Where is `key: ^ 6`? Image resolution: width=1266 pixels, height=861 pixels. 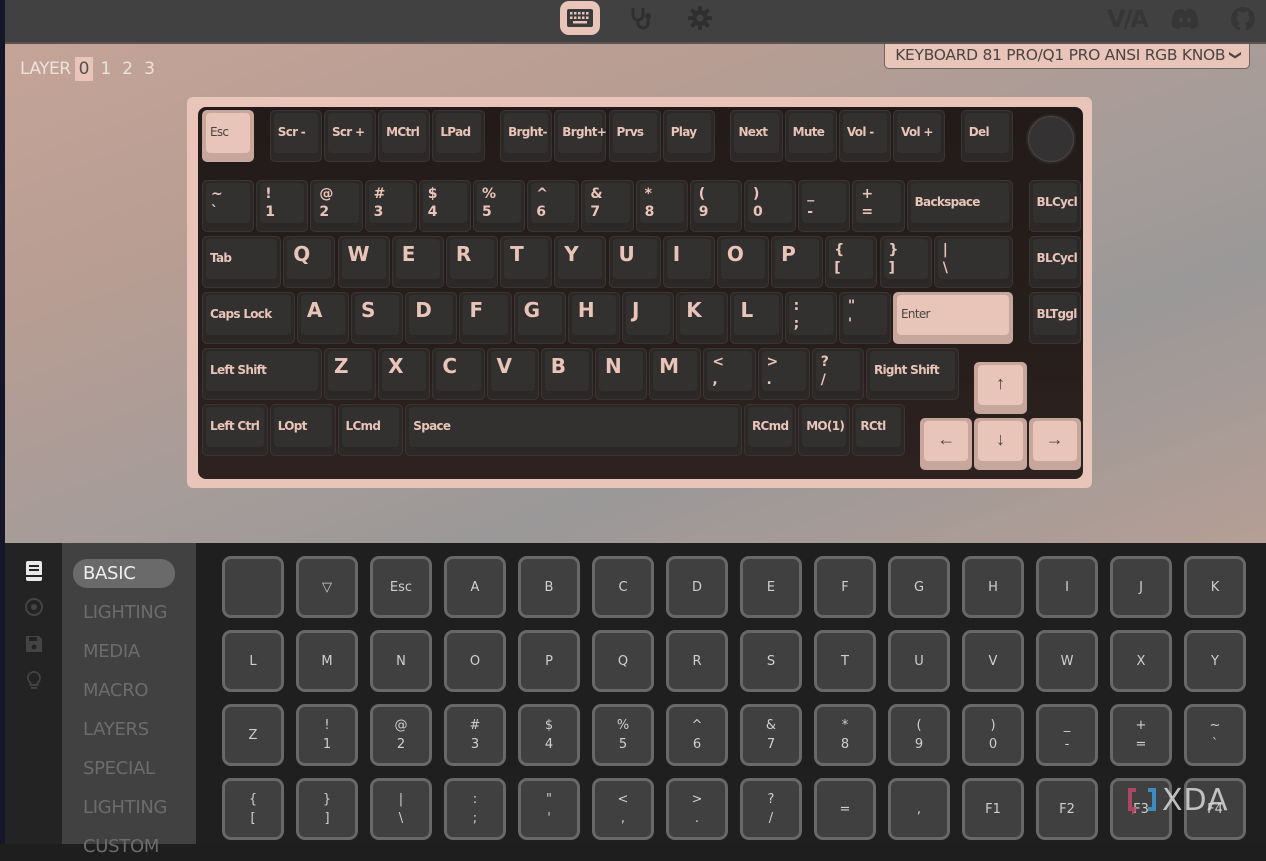
key: ^ 6 is located at coordinates (553, 206).